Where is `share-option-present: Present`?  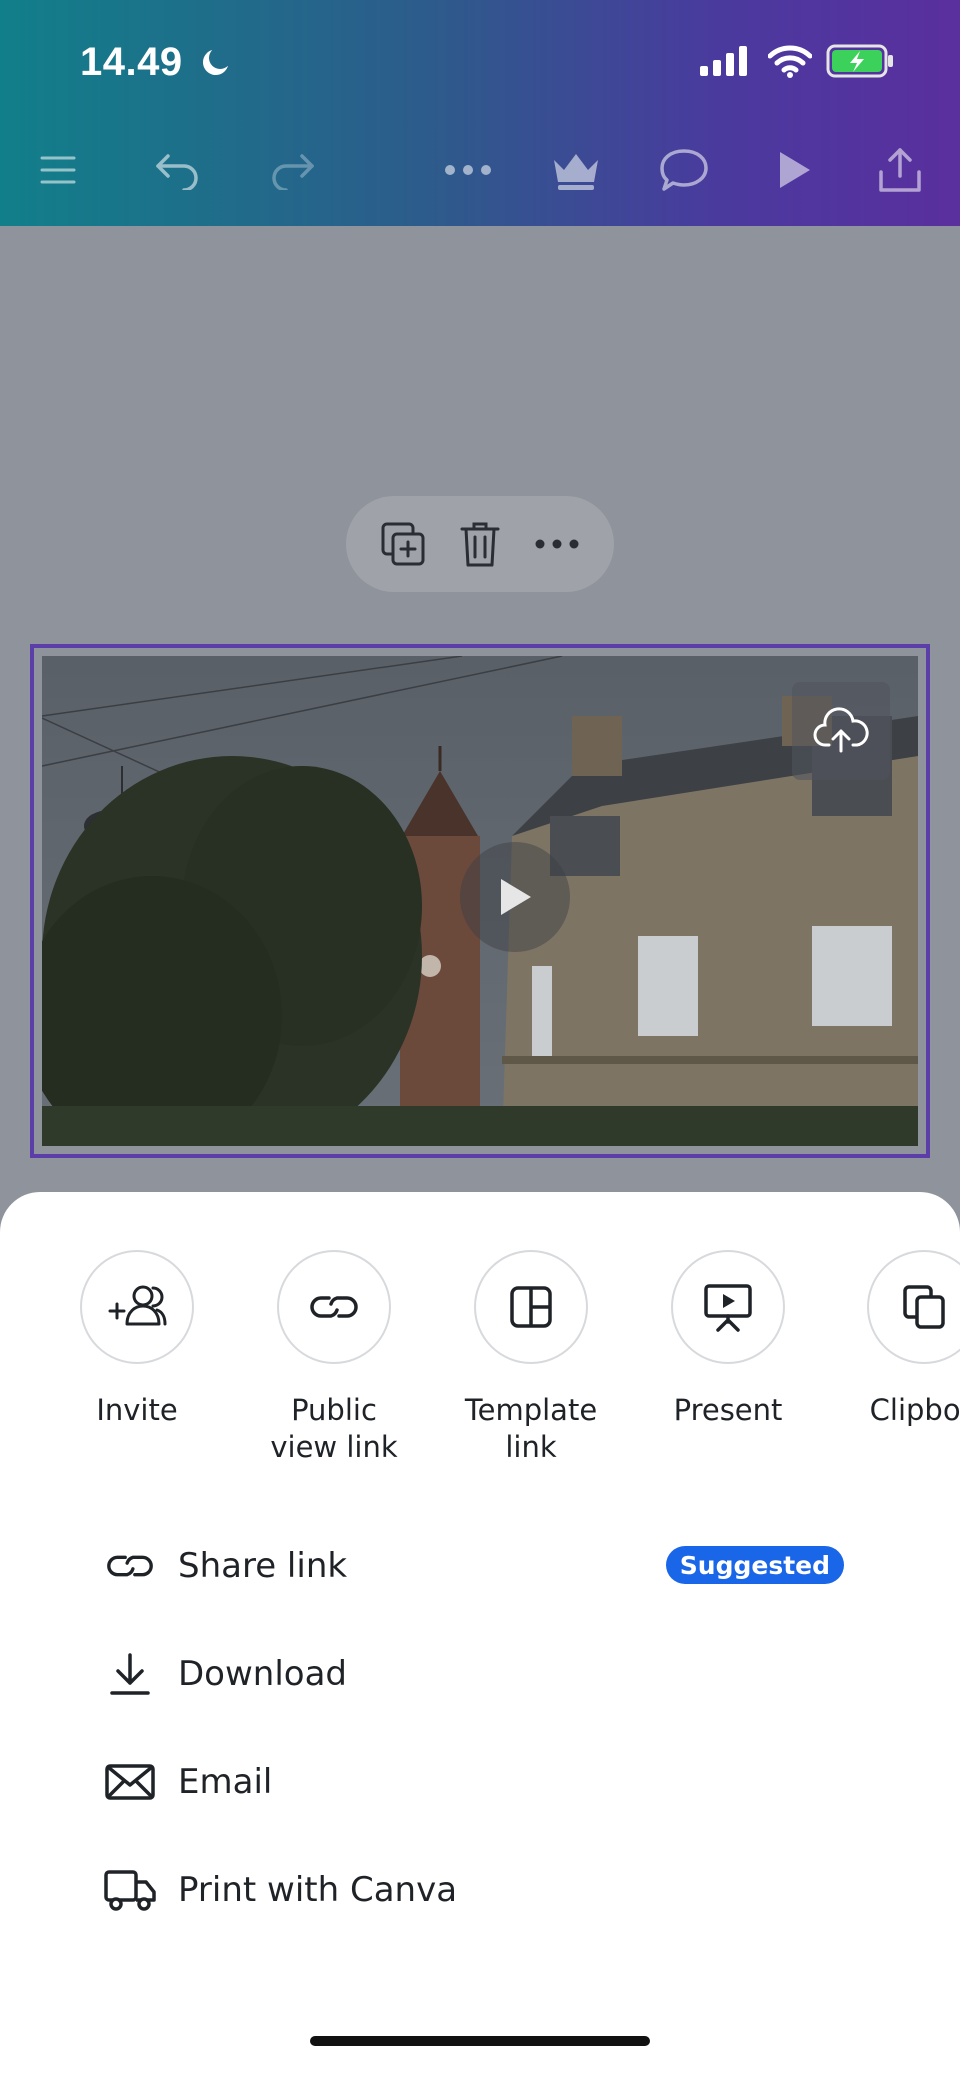
share-option-present: Present is located at coordinates (728, 1339).